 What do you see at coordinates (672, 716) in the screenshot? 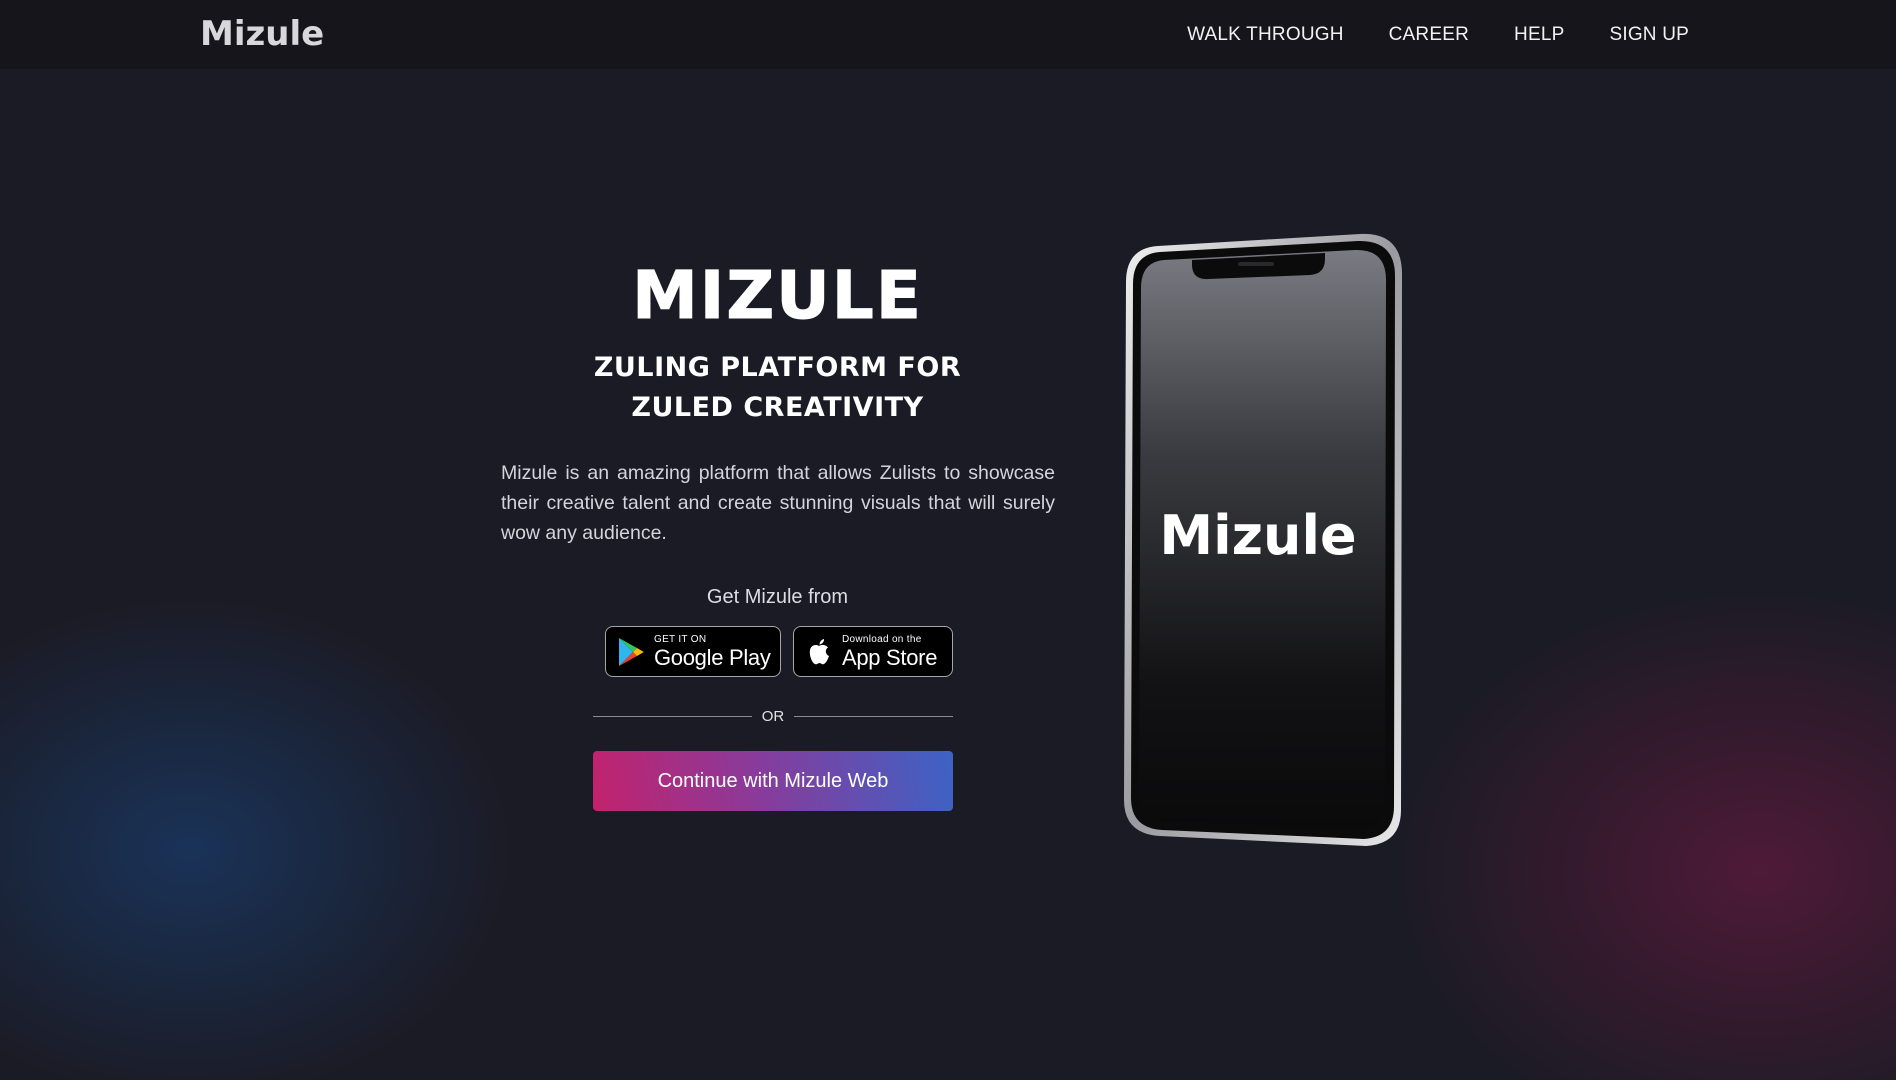
I see `divider-line-left` at bounding box center [672, 716].